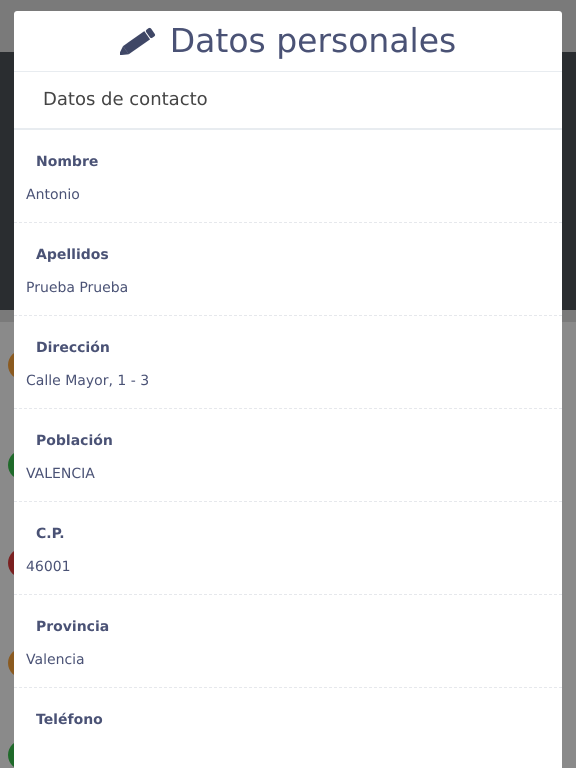  I want to click on field-label: Teléfono, so click(69, 720).